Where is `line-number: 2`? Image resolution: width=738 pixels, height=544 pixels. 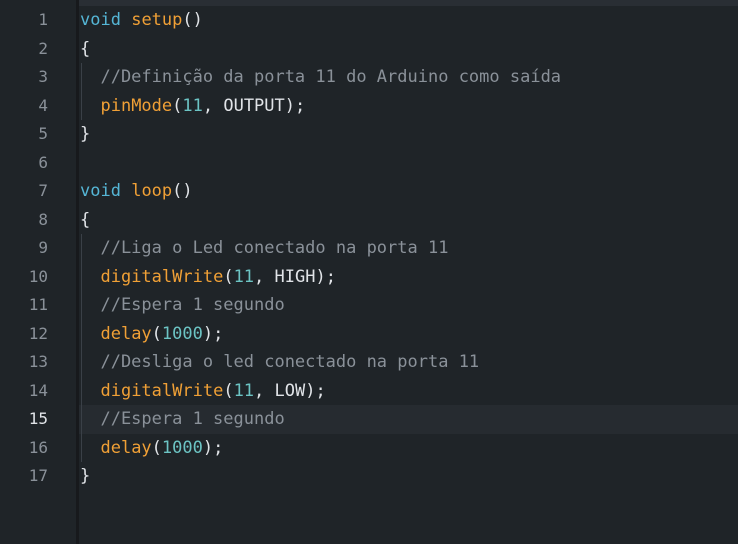
line-number: 2 is located at coordinates (43, 48).